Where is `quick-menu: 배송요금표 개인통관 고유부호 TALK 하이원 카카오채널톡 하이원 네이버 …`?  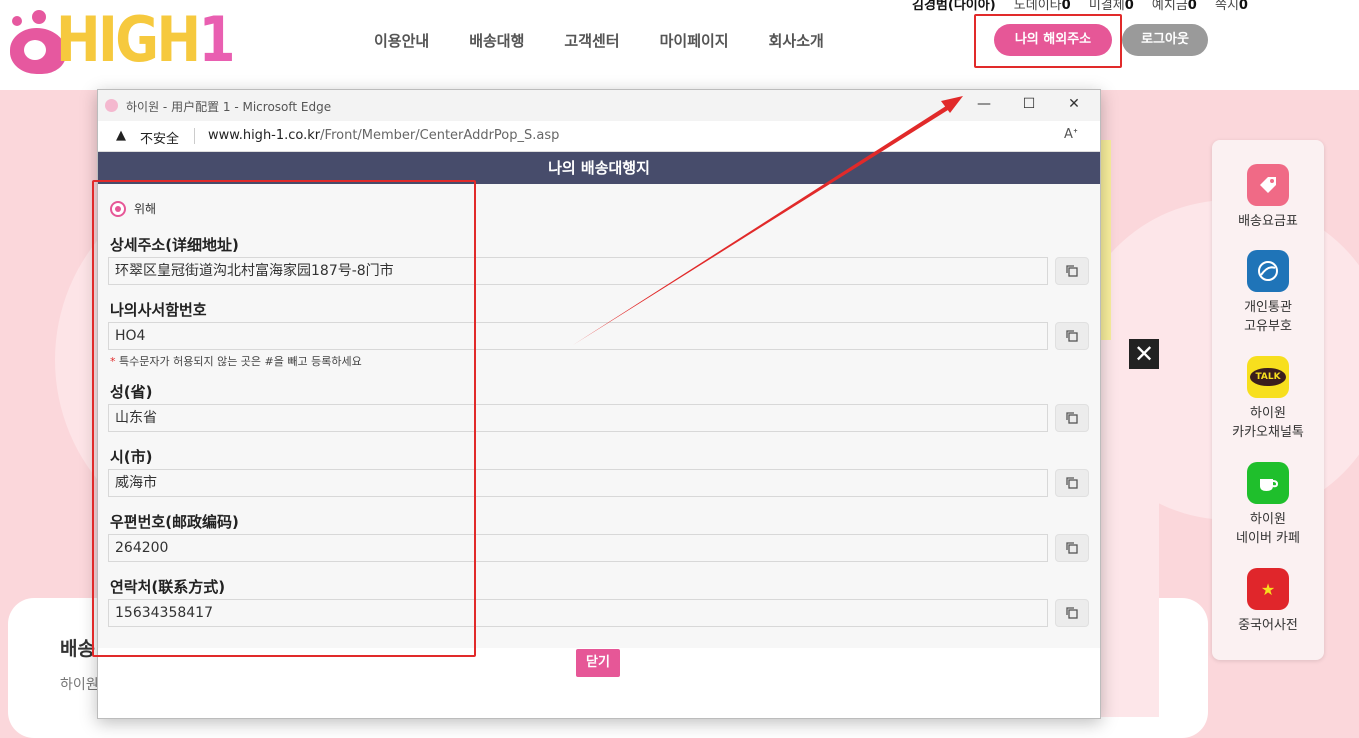 quick-menu: 배송요금표 개인통관 고유부호 TALK 하이원 카카오채널톡 하이원 네이버 … is located at coordinates (1268, 400).